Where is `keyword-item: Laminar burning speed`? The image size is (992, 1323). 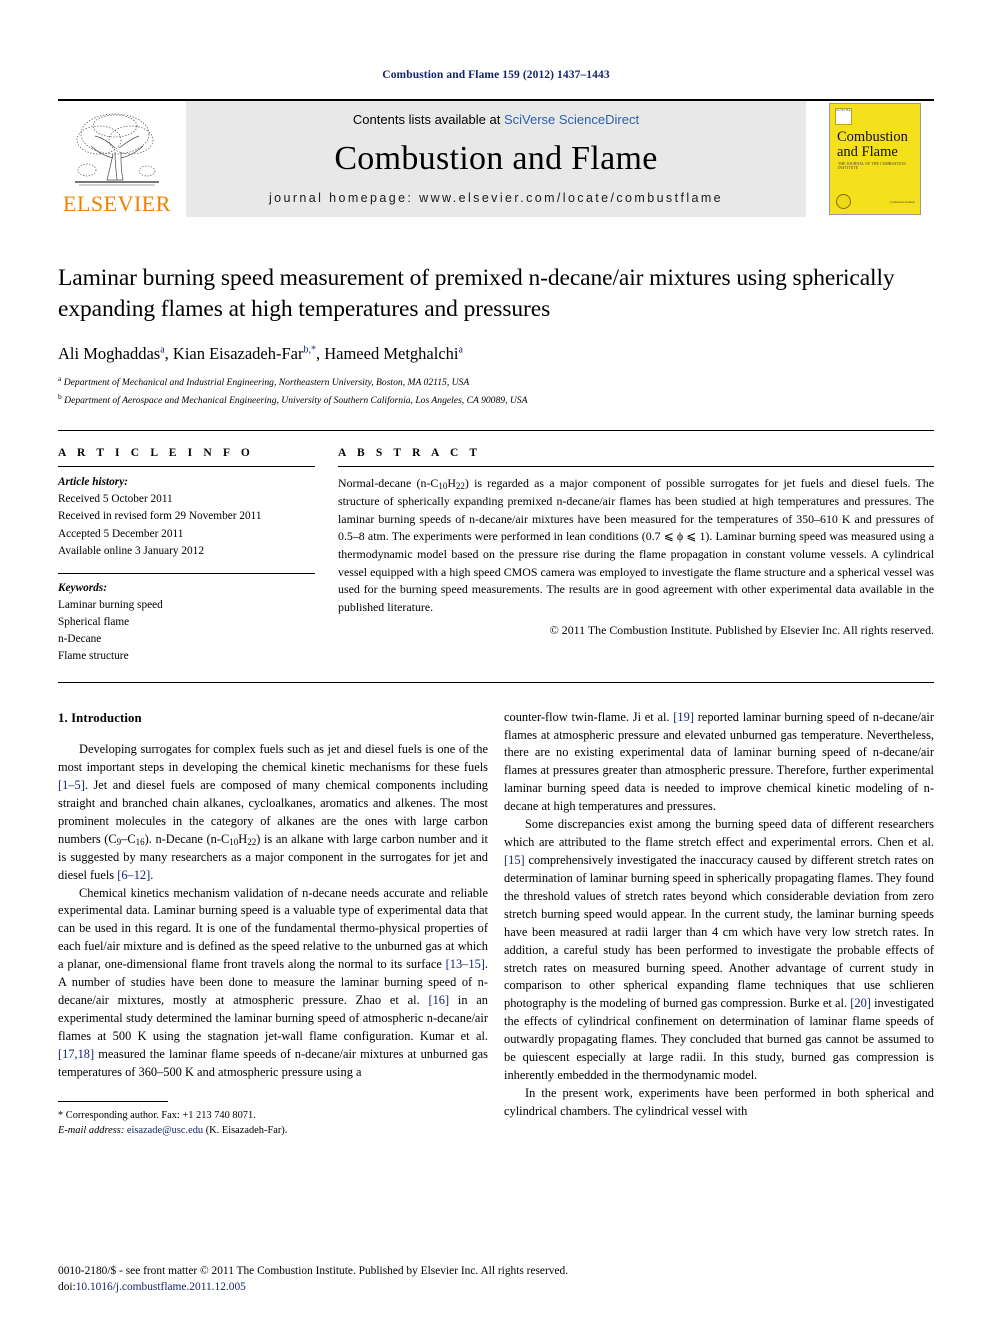
keyword-item: Laminar burning speed is located at coordinates (110, 605).